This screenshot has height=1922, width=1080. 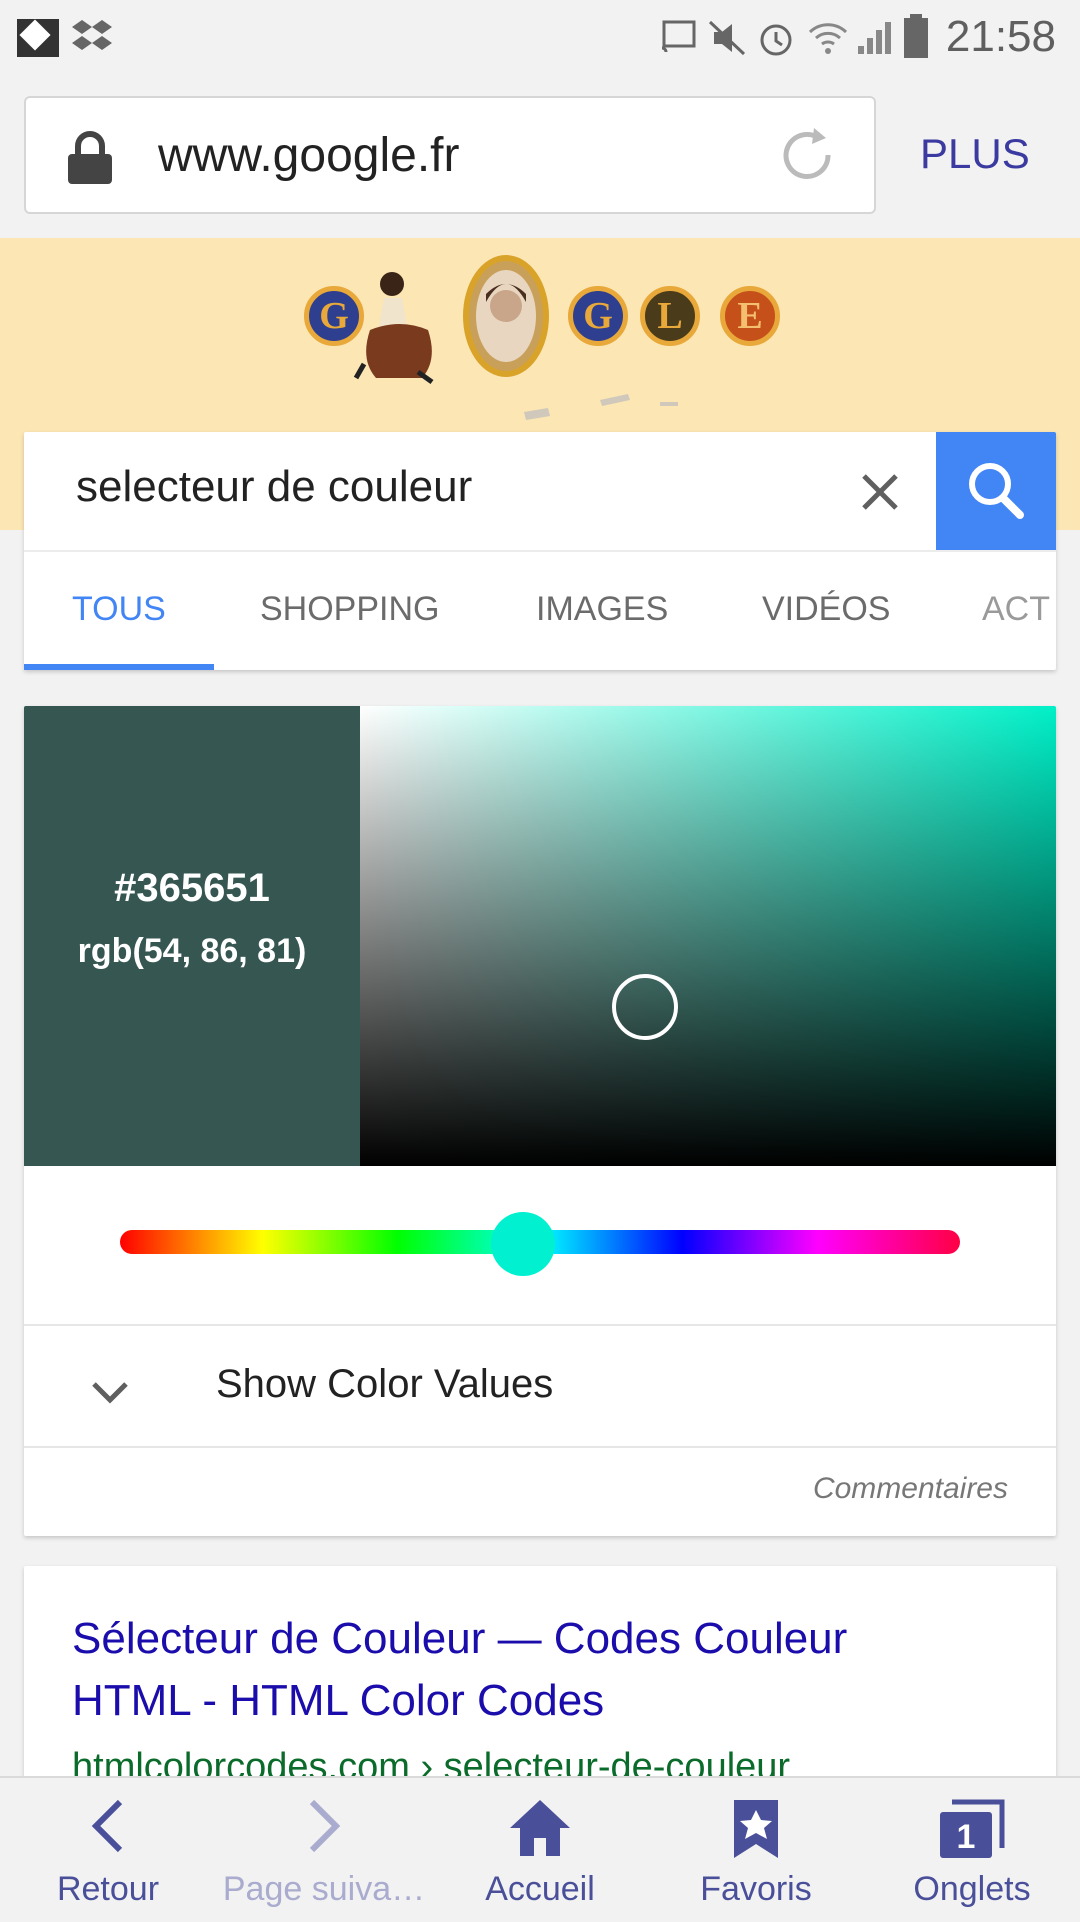 I want to click on signal-icon, so click(x=874, y=38).